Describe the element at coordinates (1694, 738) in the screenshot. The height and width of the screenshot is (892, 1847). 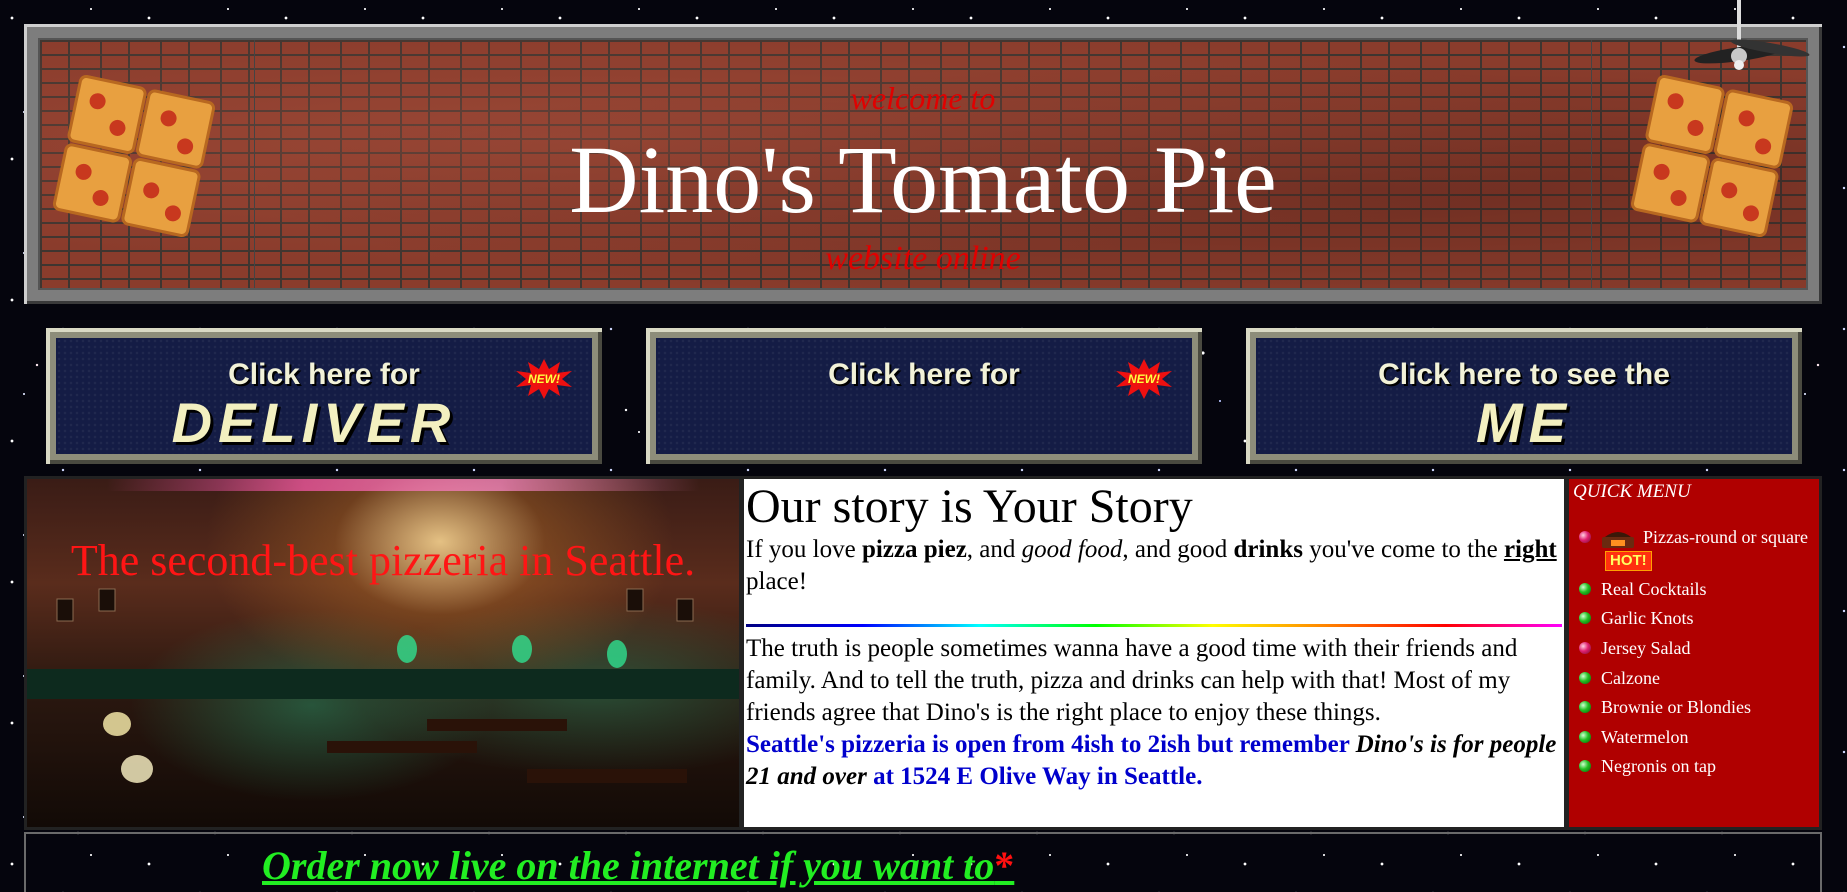
I see `quick-menu-item-watermelon: Watermelon` at that location.